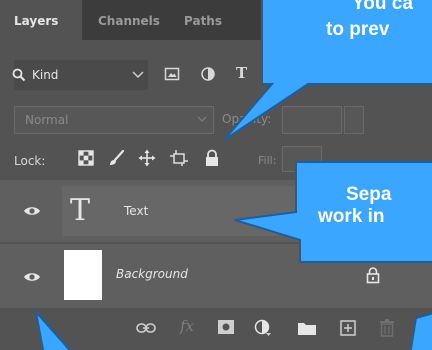  I want to click on filter-kind-dropdown: Kind, so click(80, 75).